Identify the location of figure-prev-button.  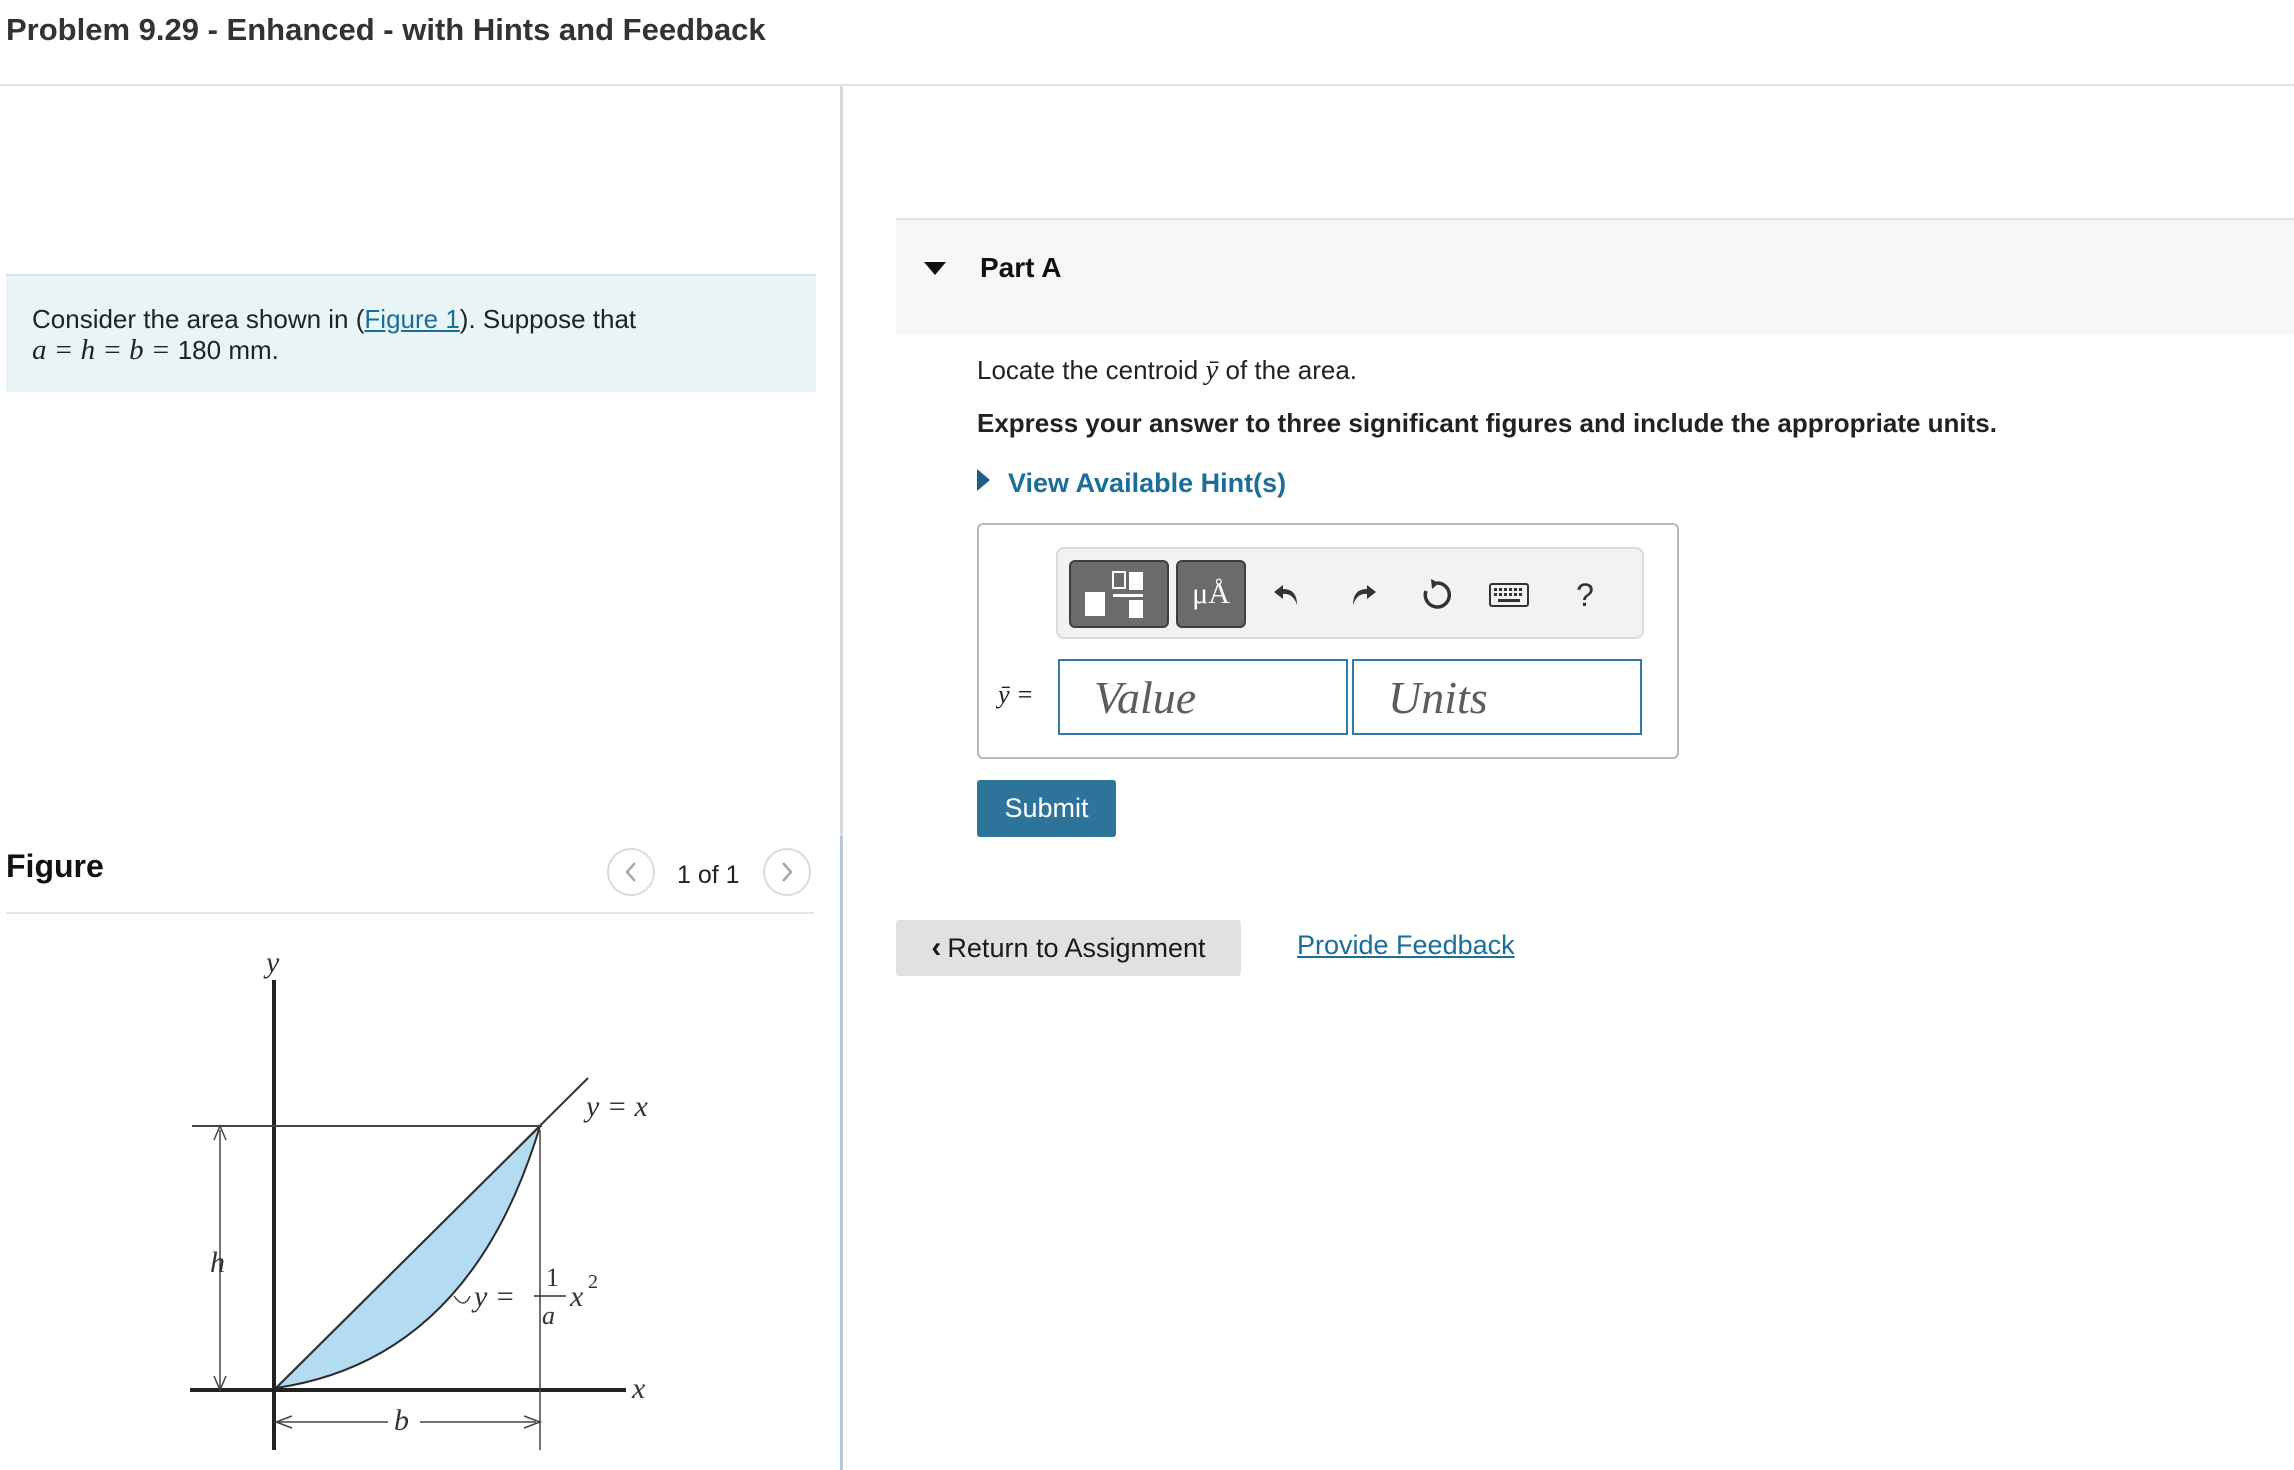
(631, 872).